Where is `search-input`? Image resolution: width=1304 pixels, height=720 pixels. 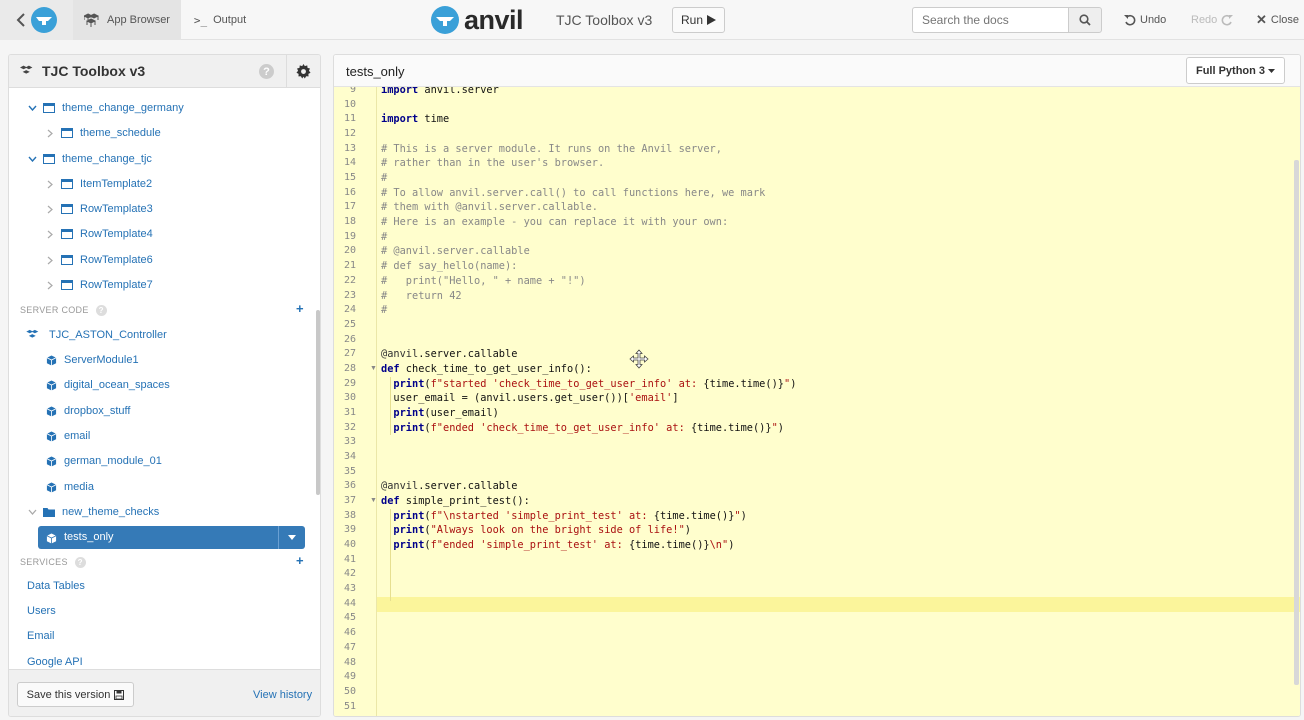
search-input is located at coordinates (990, 20).